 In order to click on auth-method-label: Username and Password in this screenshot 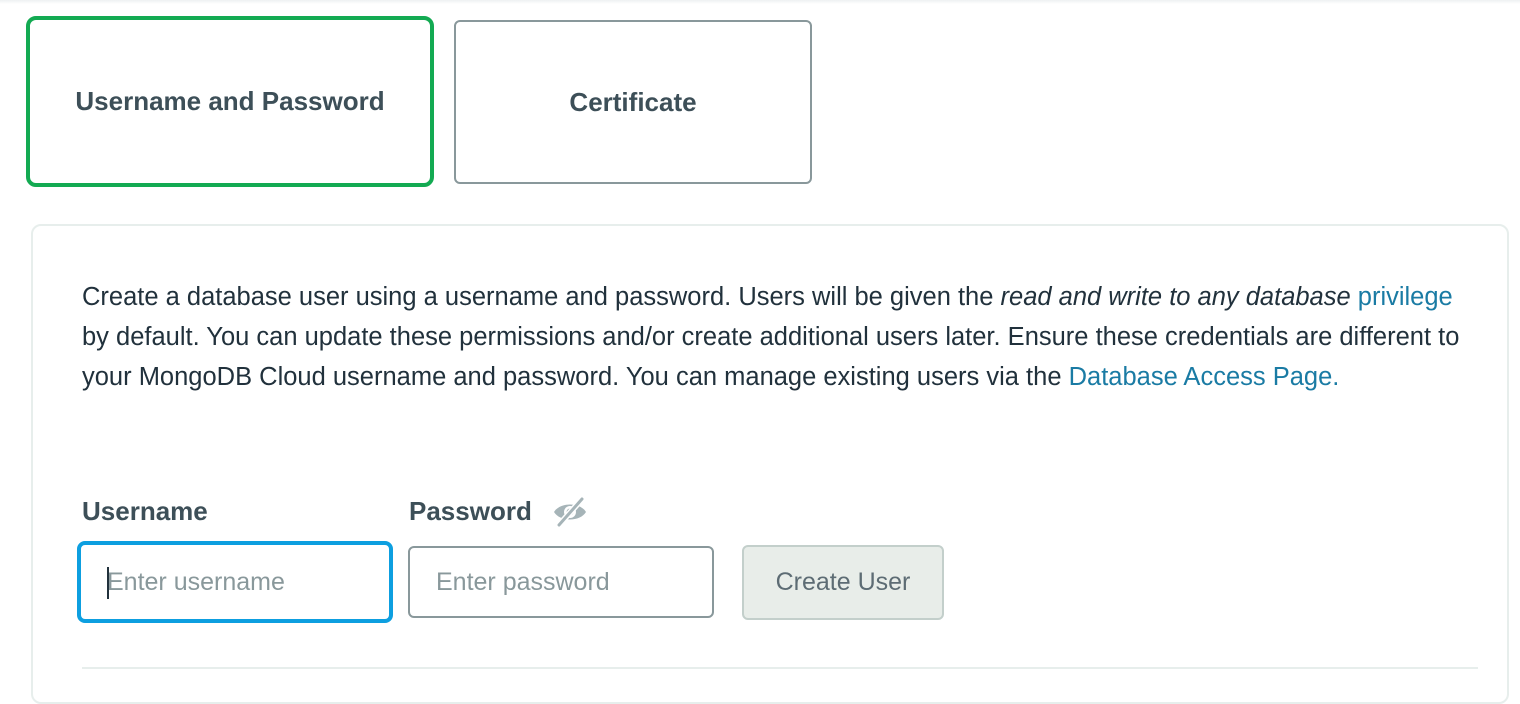, I will do `click(230, 101)`.